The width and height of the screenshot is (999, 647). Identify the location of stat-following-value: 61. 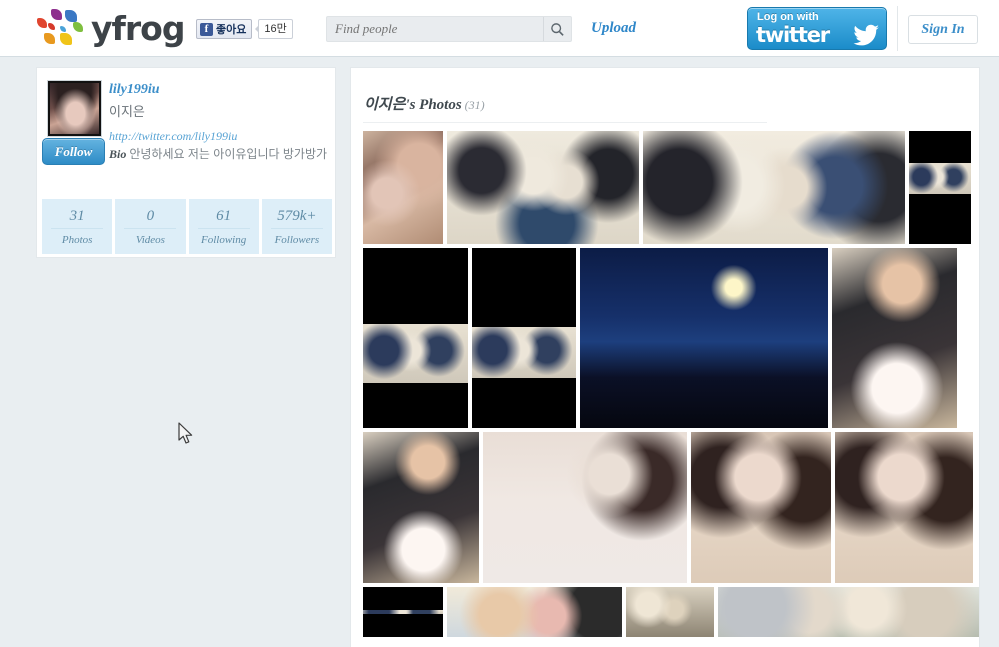
(223, 218).